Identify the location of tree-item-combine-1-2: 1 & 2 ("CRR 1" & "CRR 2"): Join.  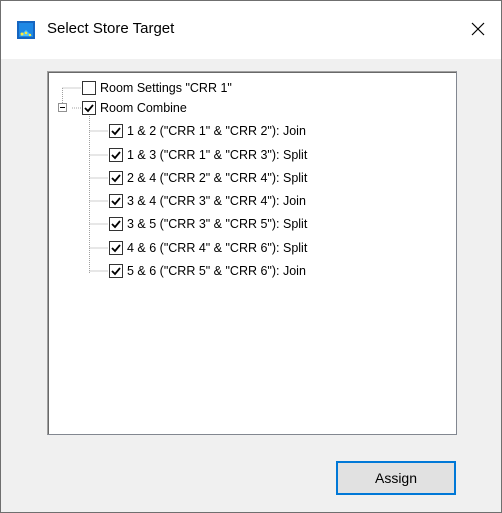
(207, 131).